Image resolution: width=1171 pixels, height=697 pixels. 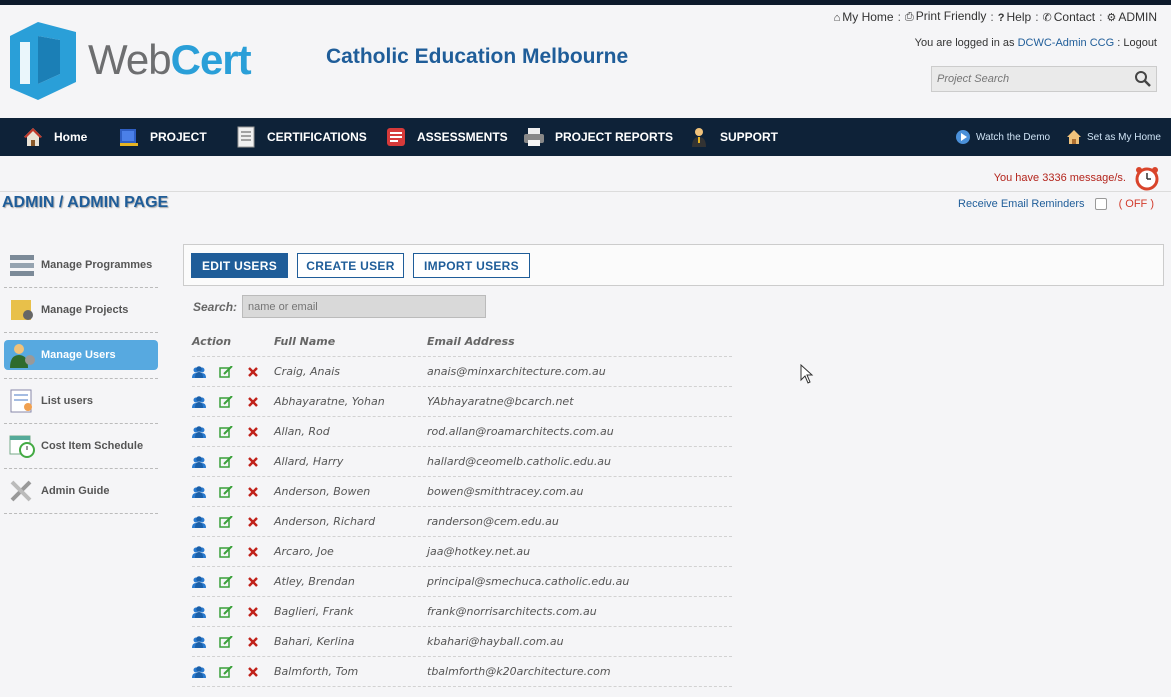 I want to click on user-full-name: Anderson, Bowen, so click(x=322, y=491).